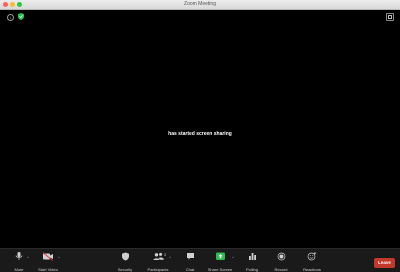 The image size is (400, 272). I want to click on share-screen-button: Share Screen, so click(220, 261).